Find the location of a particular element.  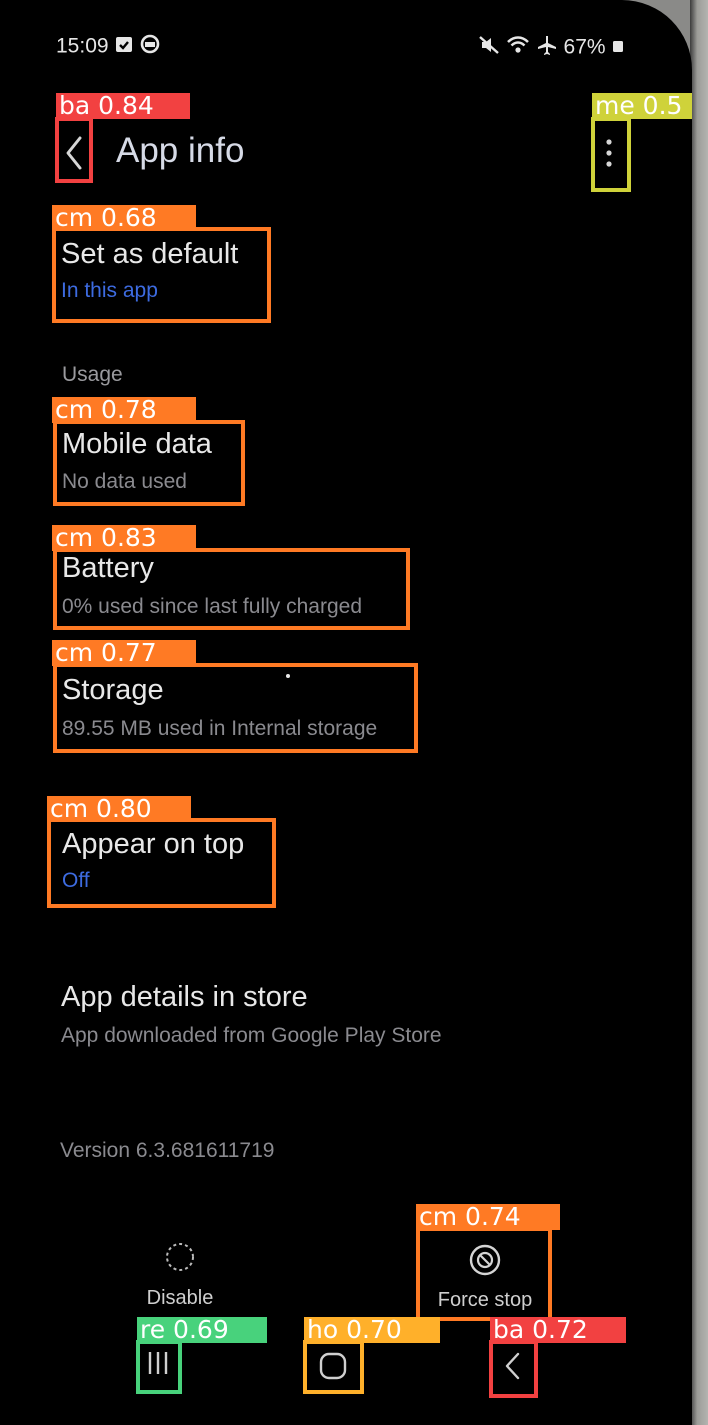

detection-box-storage is located at coordinates (235, 708).